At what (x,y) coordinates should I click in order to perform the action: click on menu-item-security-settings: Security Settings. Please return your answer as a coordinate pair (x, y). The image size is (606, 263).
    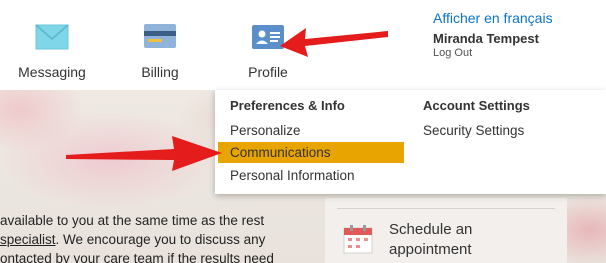
    Looking at the image, I should click on (473, 130).